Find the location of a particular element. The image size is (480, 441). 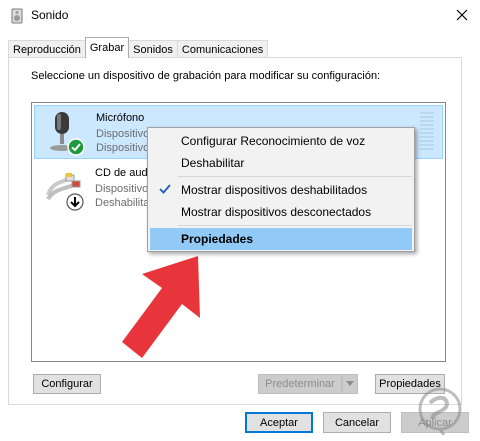

device-status: Dispositivo is located at coordinates (123, 148).